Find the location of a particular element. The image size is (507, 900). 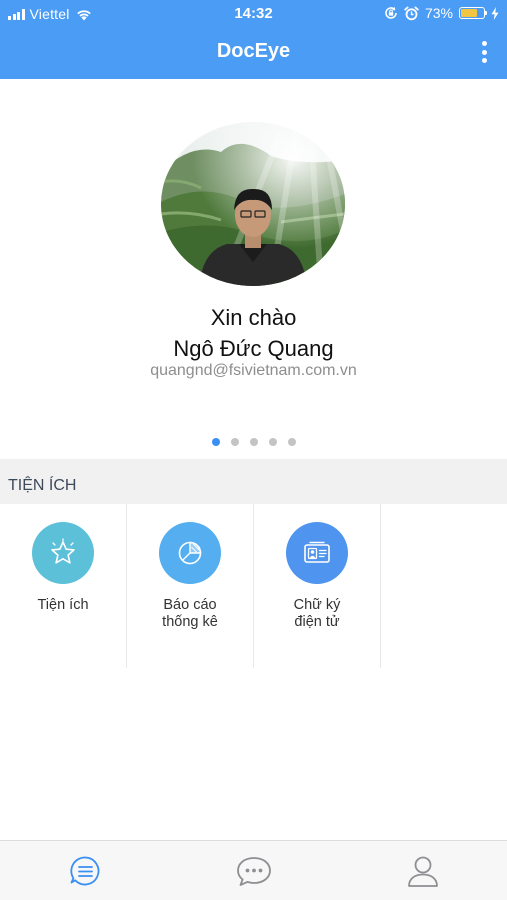

section-header: TIỆN ÍCH is located at coordinates (253, 481).